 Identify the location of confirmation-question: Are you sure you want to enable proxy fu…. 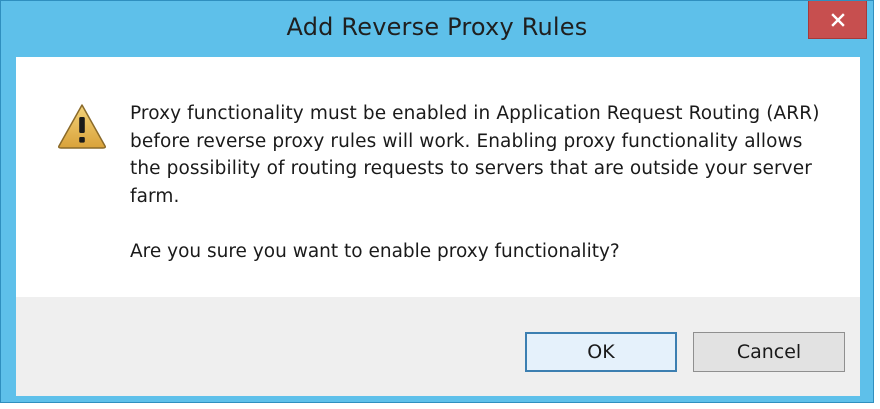
(375, 251).